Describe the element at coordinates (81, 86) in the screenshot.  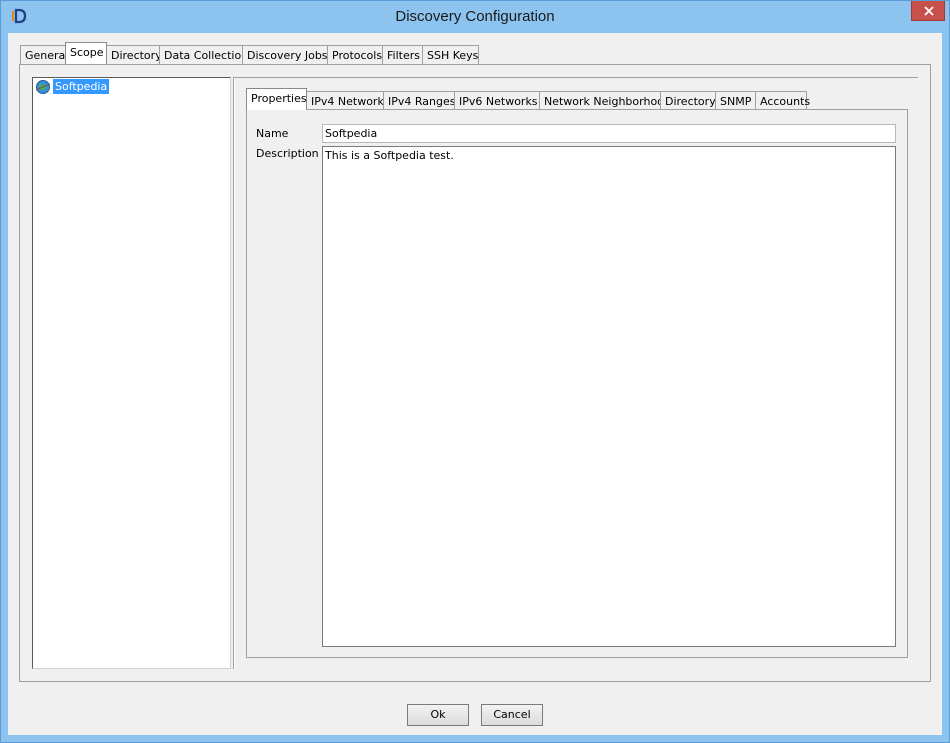
I see `tree-node-label: Softpedia` at that location.